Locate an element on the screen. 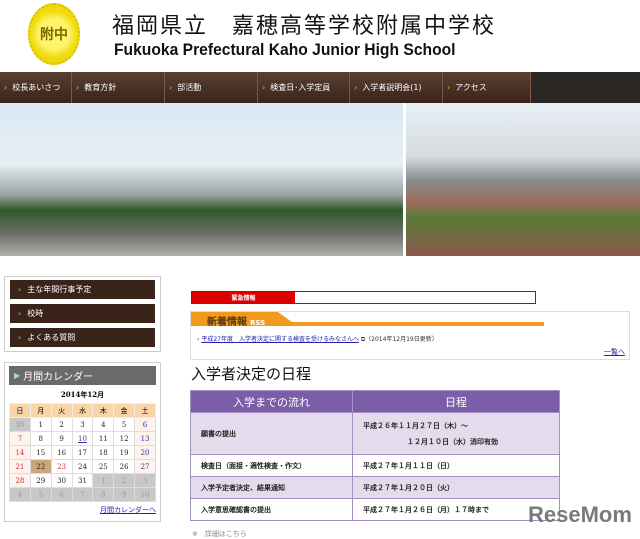 This screenshot has width=640, height=539. calendar-day: 11 is located at coordinates (103, 438).